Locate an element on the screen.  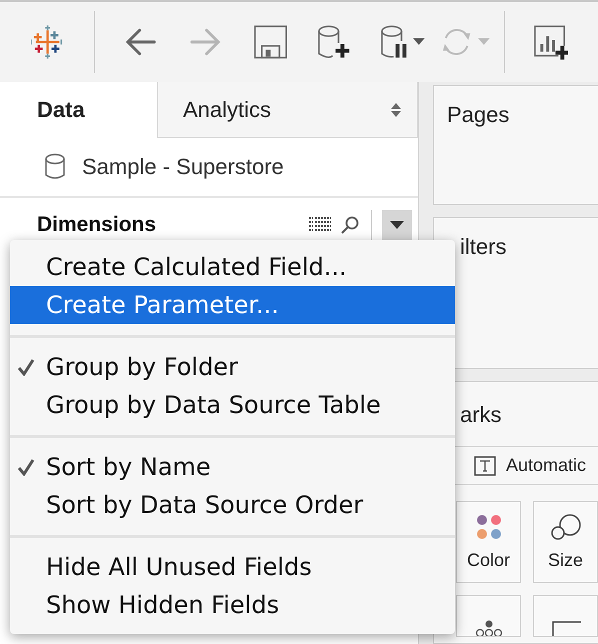
section-title: Dimensions is located at coordinates (96, 225).